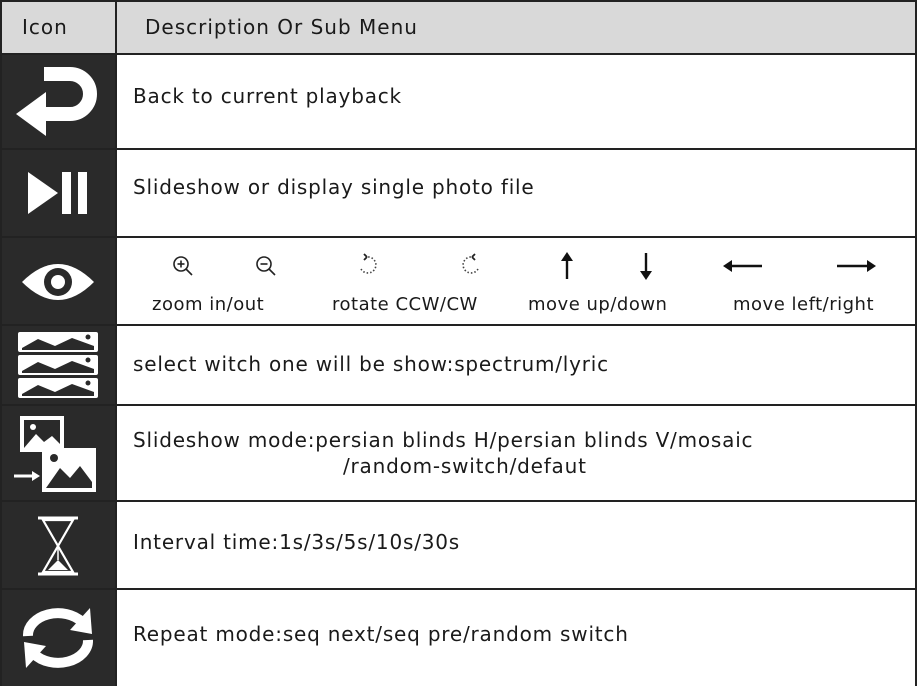 The image size is (917, 686). Describe the element at coordinates (334, 187) in the screenshot. I see `row-description: Slideshow or display single photo file` at that location.